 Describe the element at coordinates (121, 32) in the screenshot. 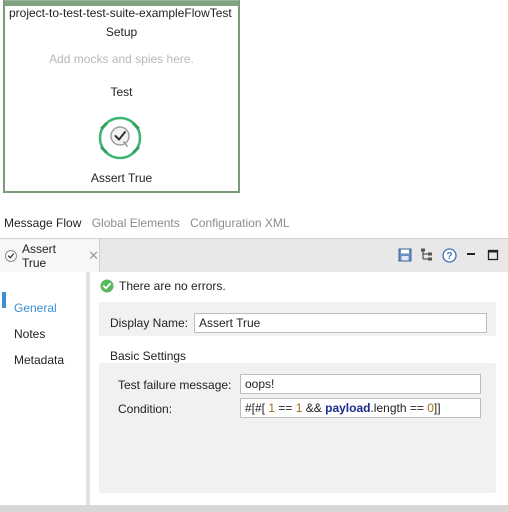

I see `setup-section-label: Setup` at that location.